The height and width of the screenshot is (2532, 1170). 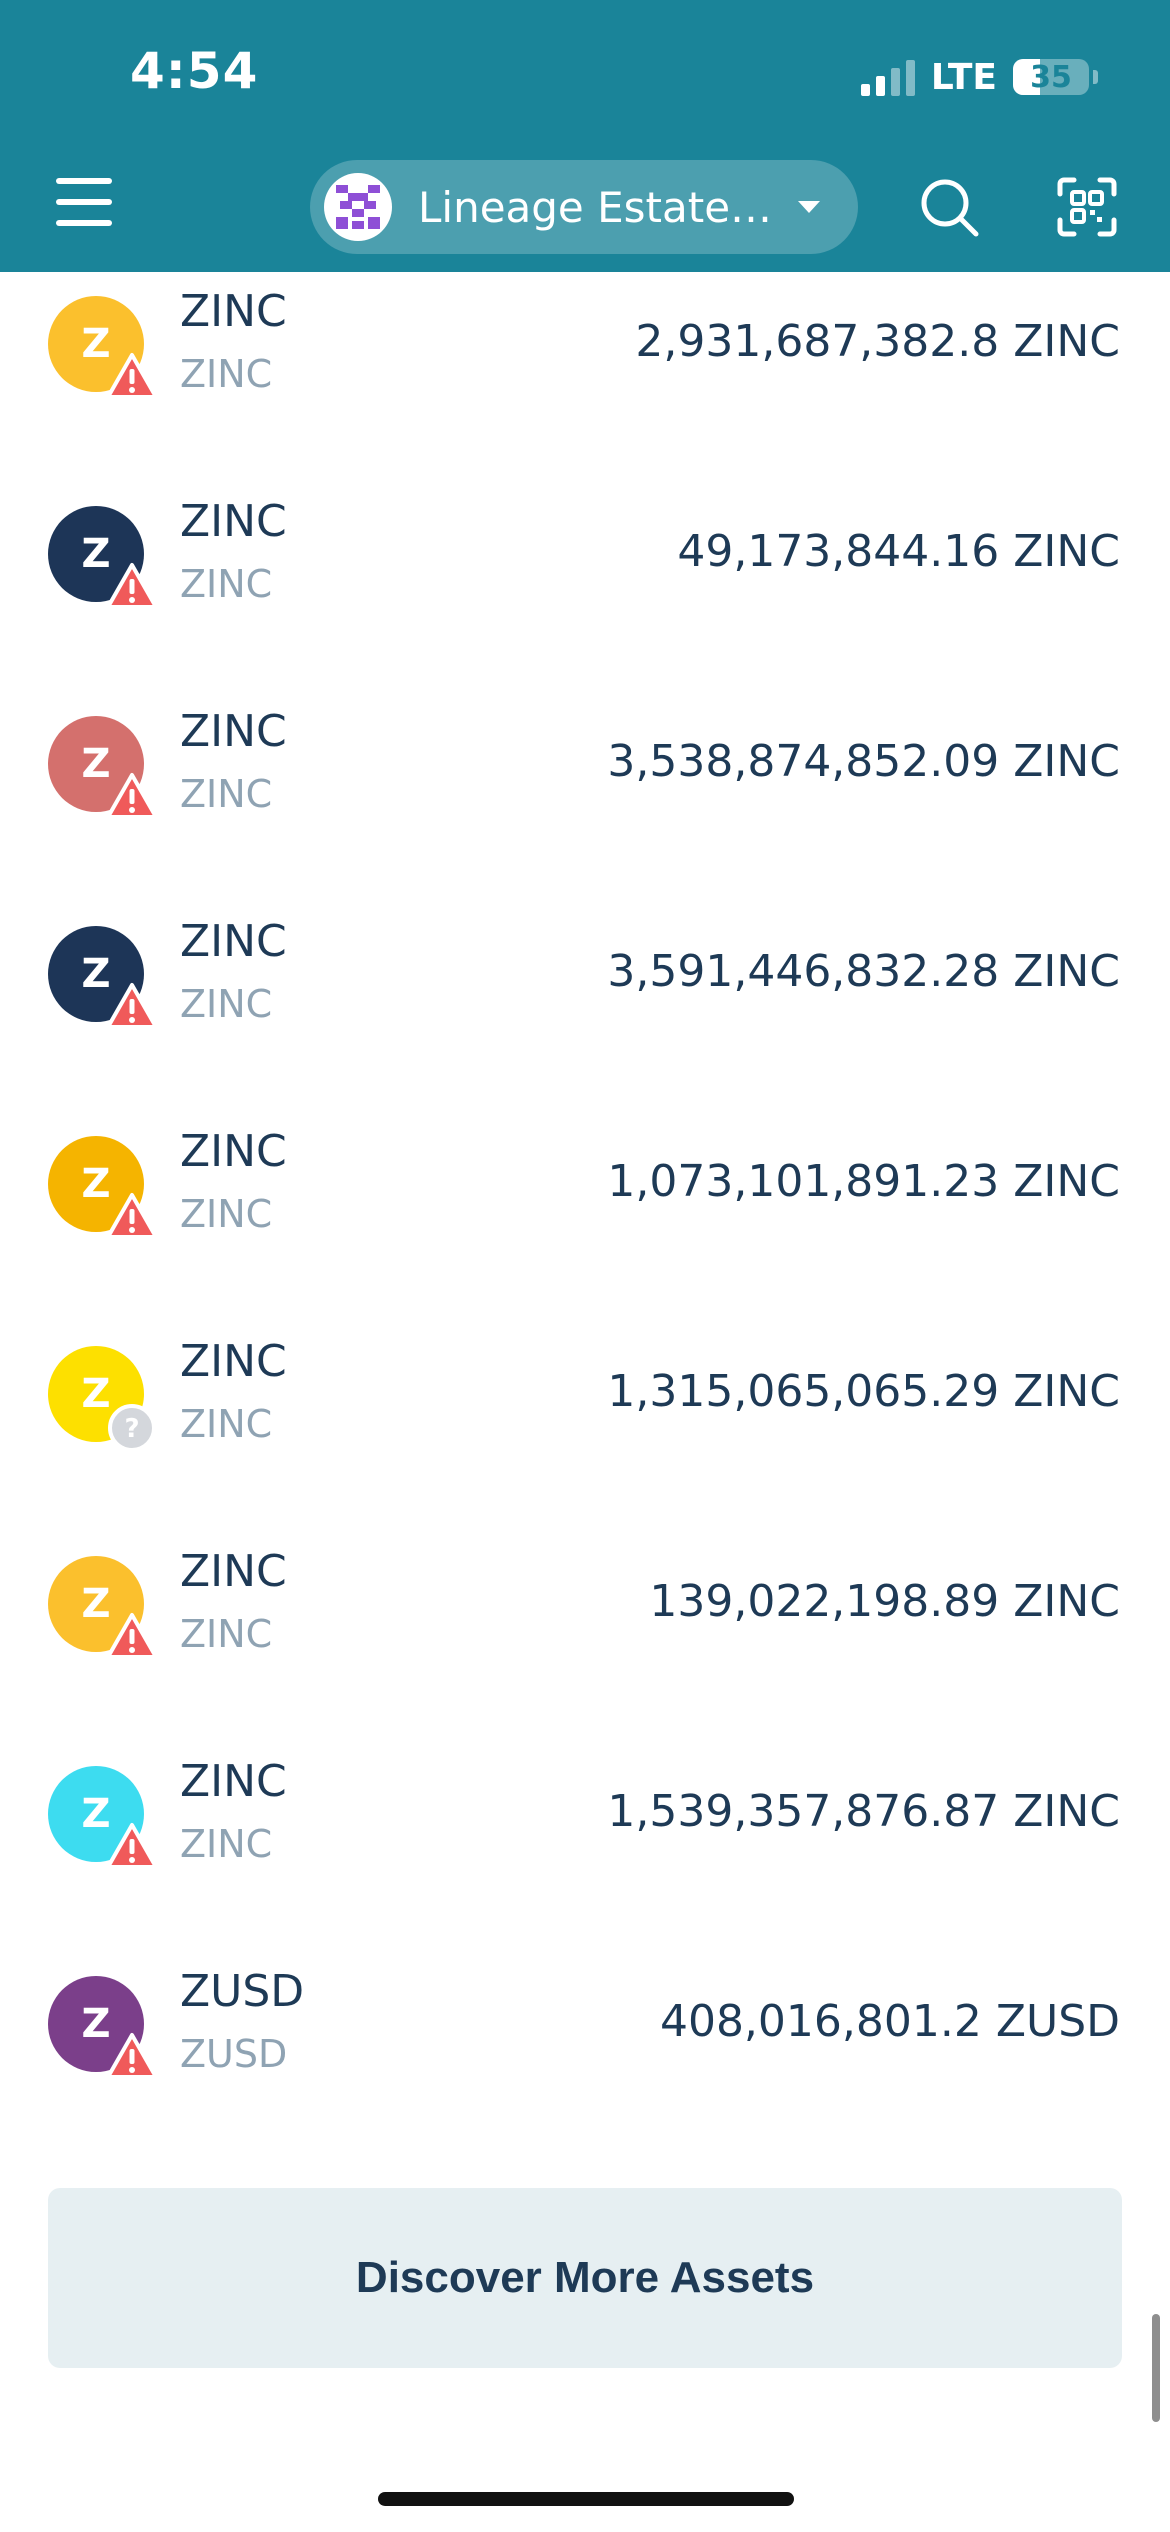 I want to click on battery-icon: 35, so click(x=1051, y=77).